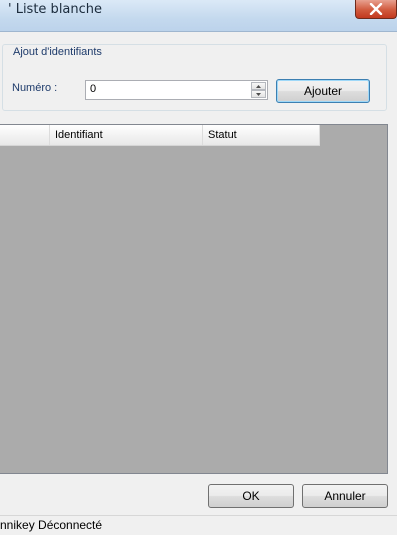 This screenshot has height=535, width=397. I want to click on column-header-status: Statut, so click(261, 135).